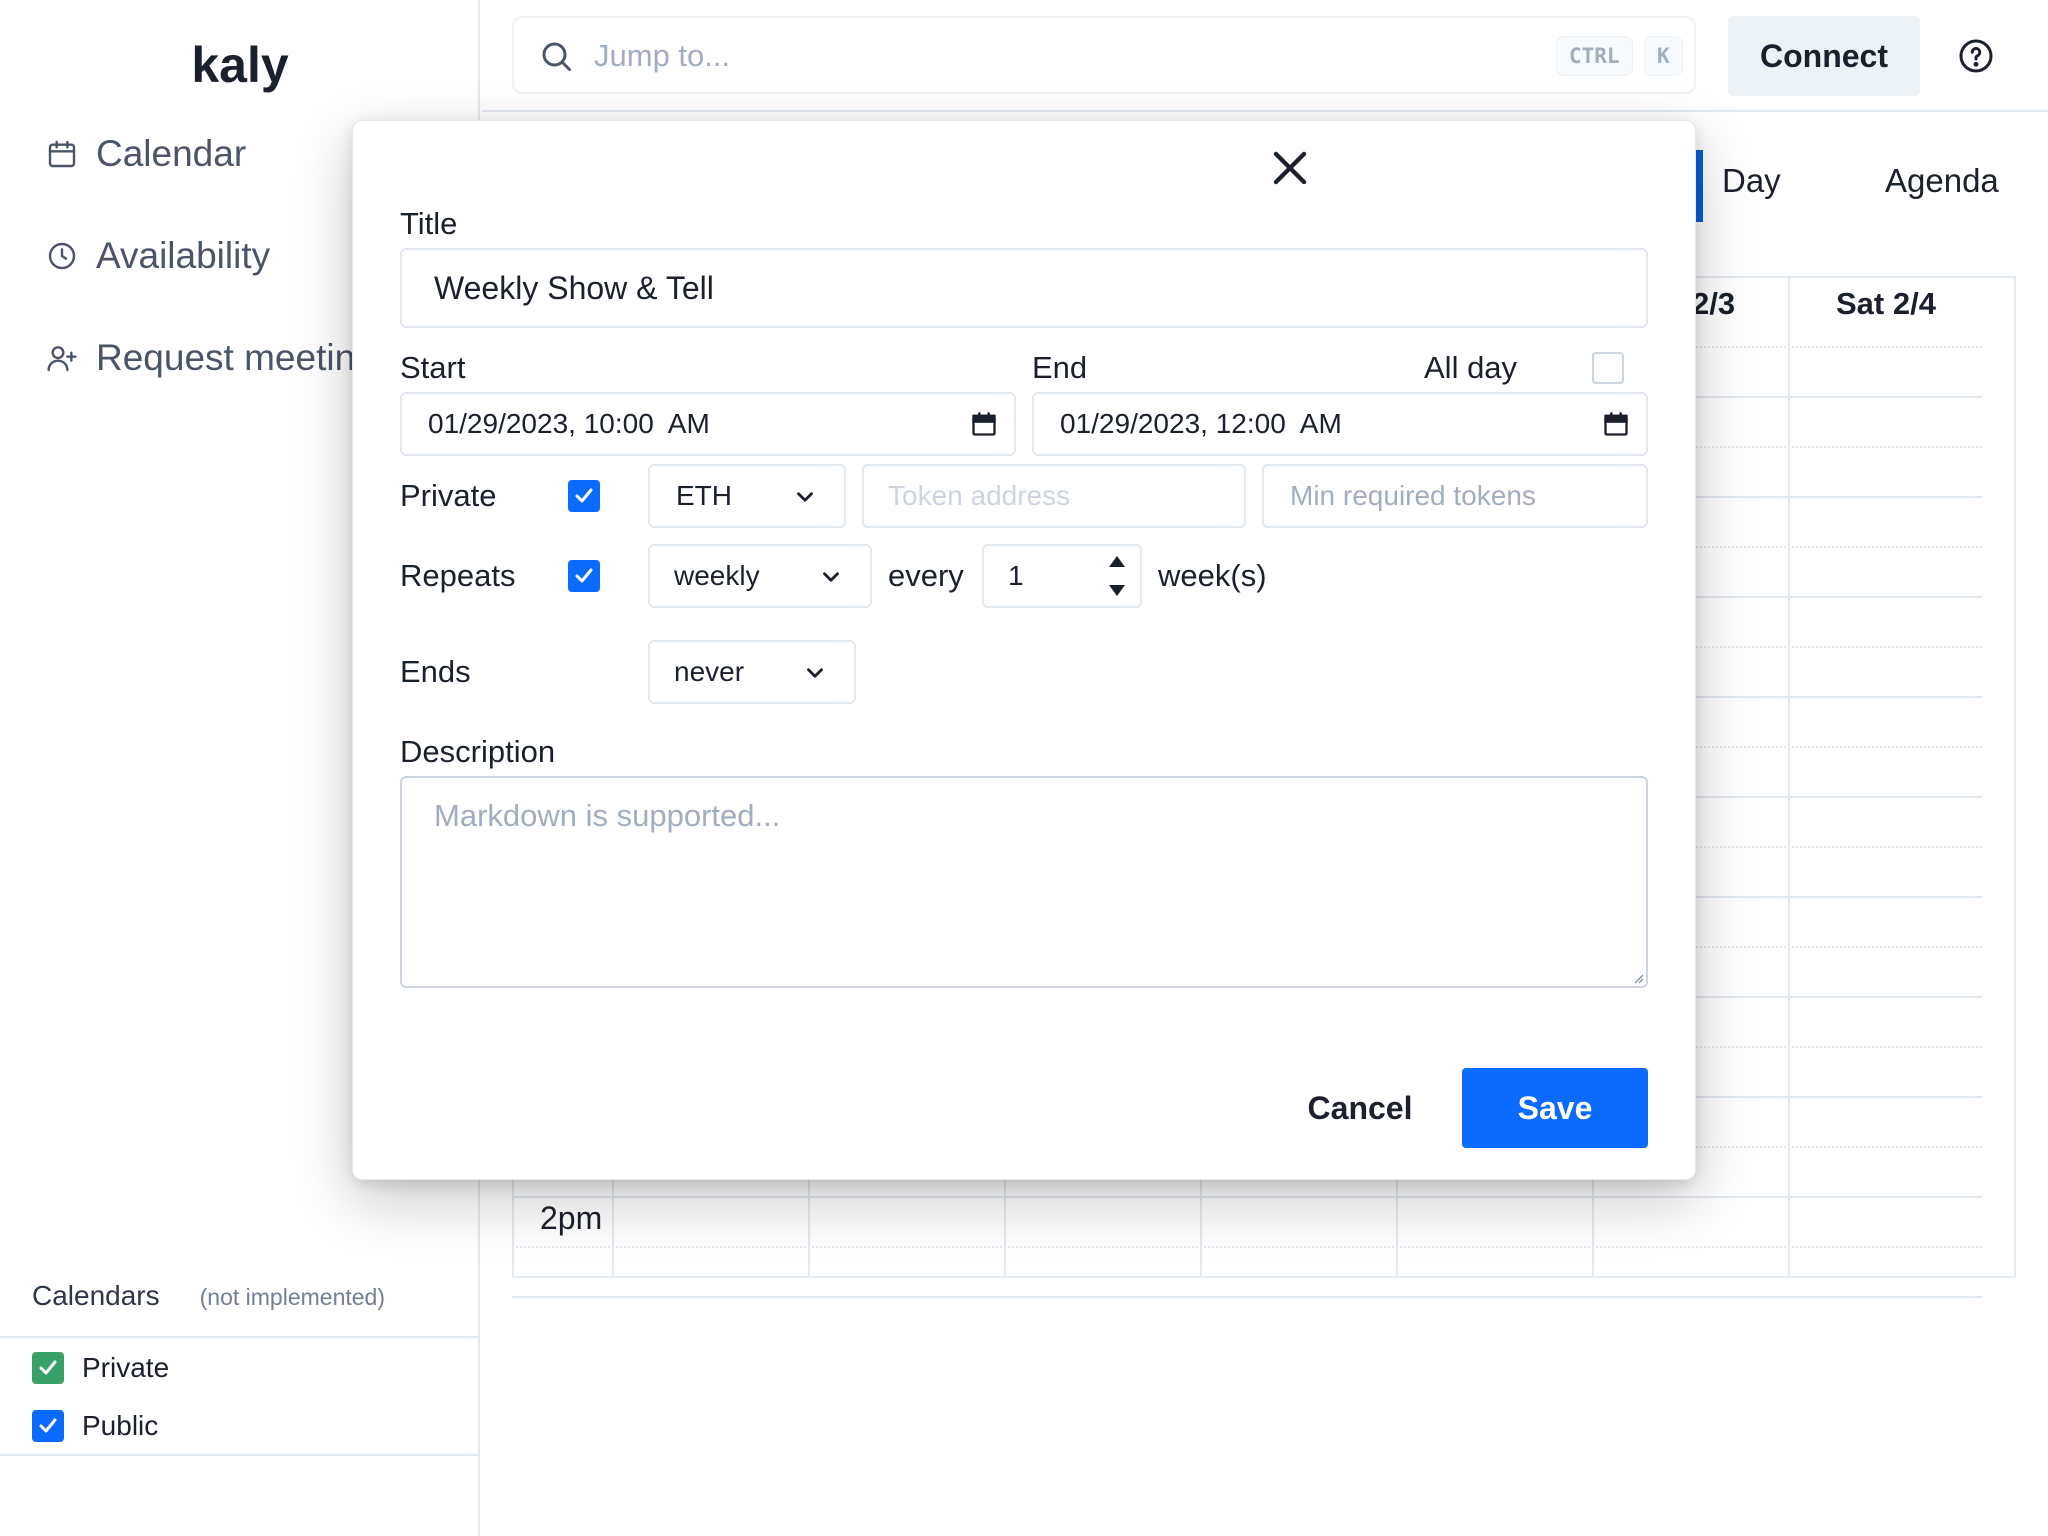 This screenshot has height=1536, width=2048. I want to click on allday-checkbox, so click(1608, 368).